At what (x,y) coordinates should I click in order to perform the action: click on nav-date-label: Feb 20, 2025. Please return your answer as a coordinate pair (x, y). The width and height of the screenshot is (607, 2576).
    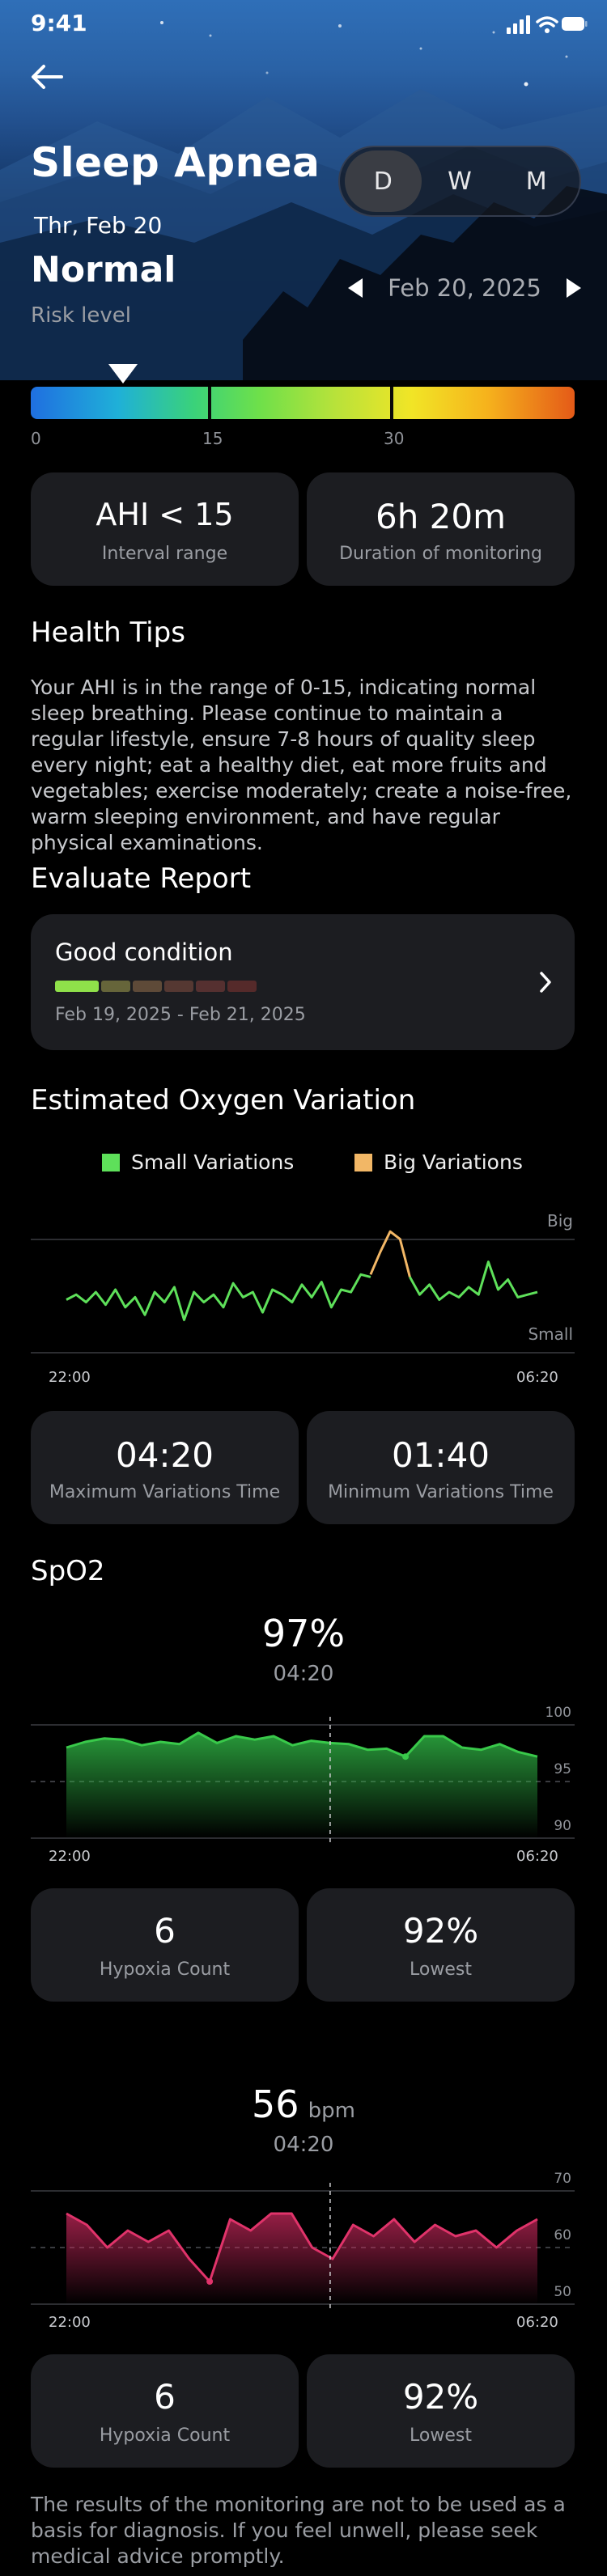
    Looking at the image, I should click on (465, 288).